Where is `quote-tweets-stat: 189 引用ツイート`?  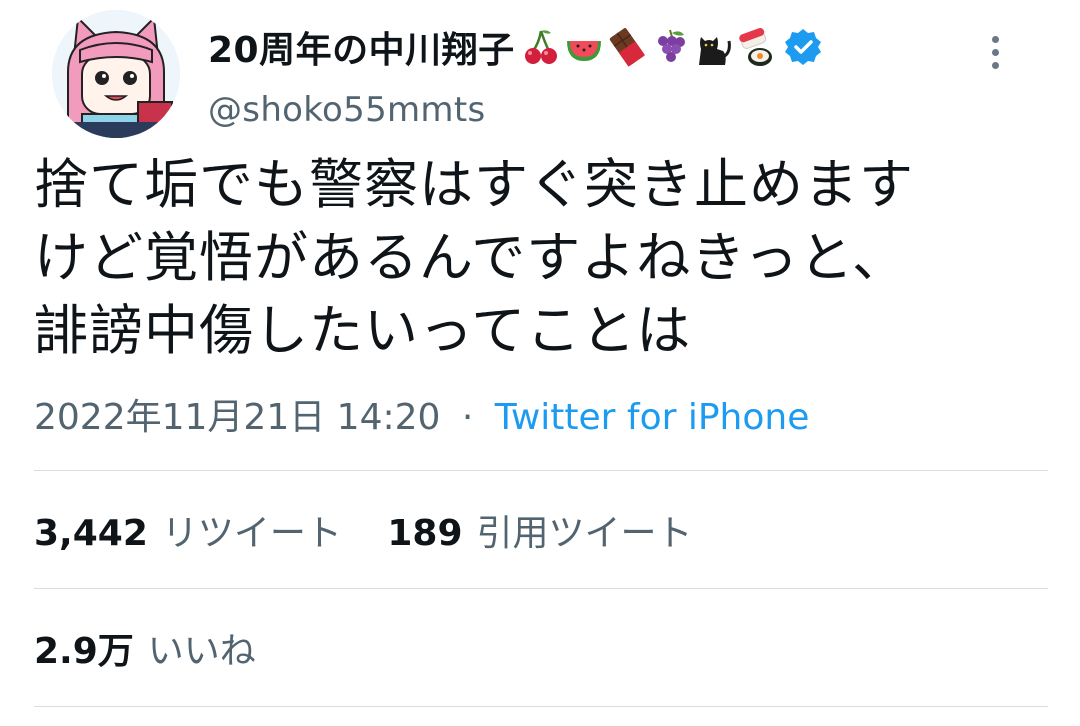
quote-tweets-stat: 189 引用ツイート is located at coordinates (539, 530).